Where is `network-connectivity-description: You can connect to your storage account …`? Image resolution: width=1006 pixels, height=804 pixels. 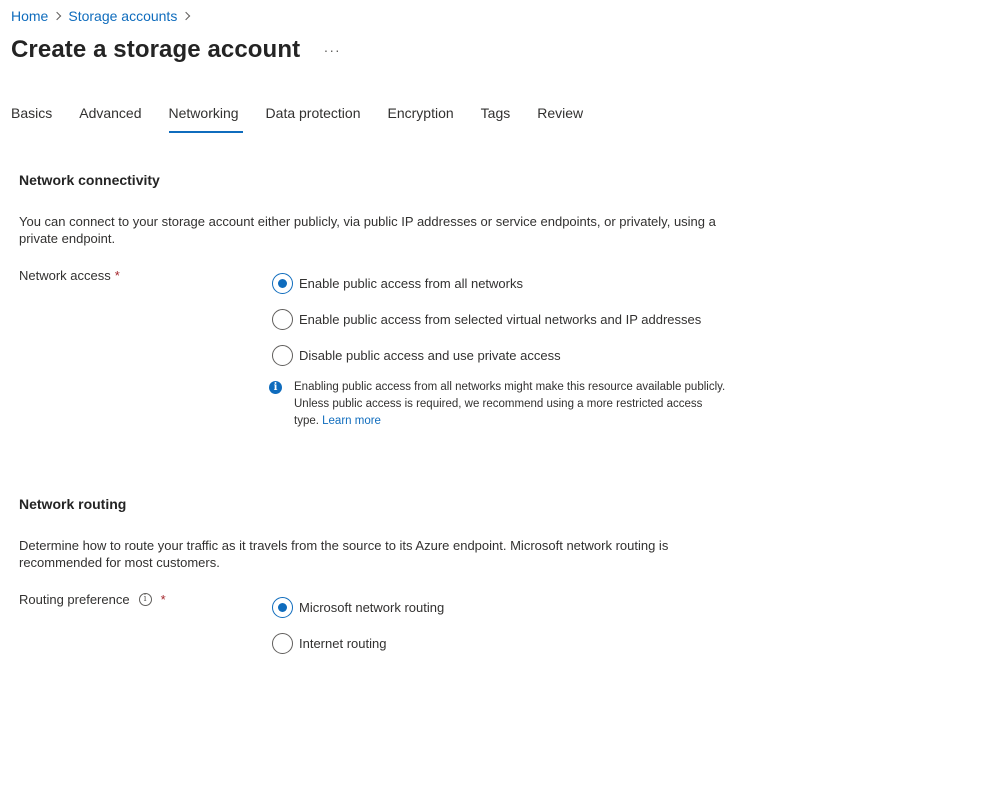 network-connectivity-description: You can connect to your storage account … is located at coordinates (367, 230).